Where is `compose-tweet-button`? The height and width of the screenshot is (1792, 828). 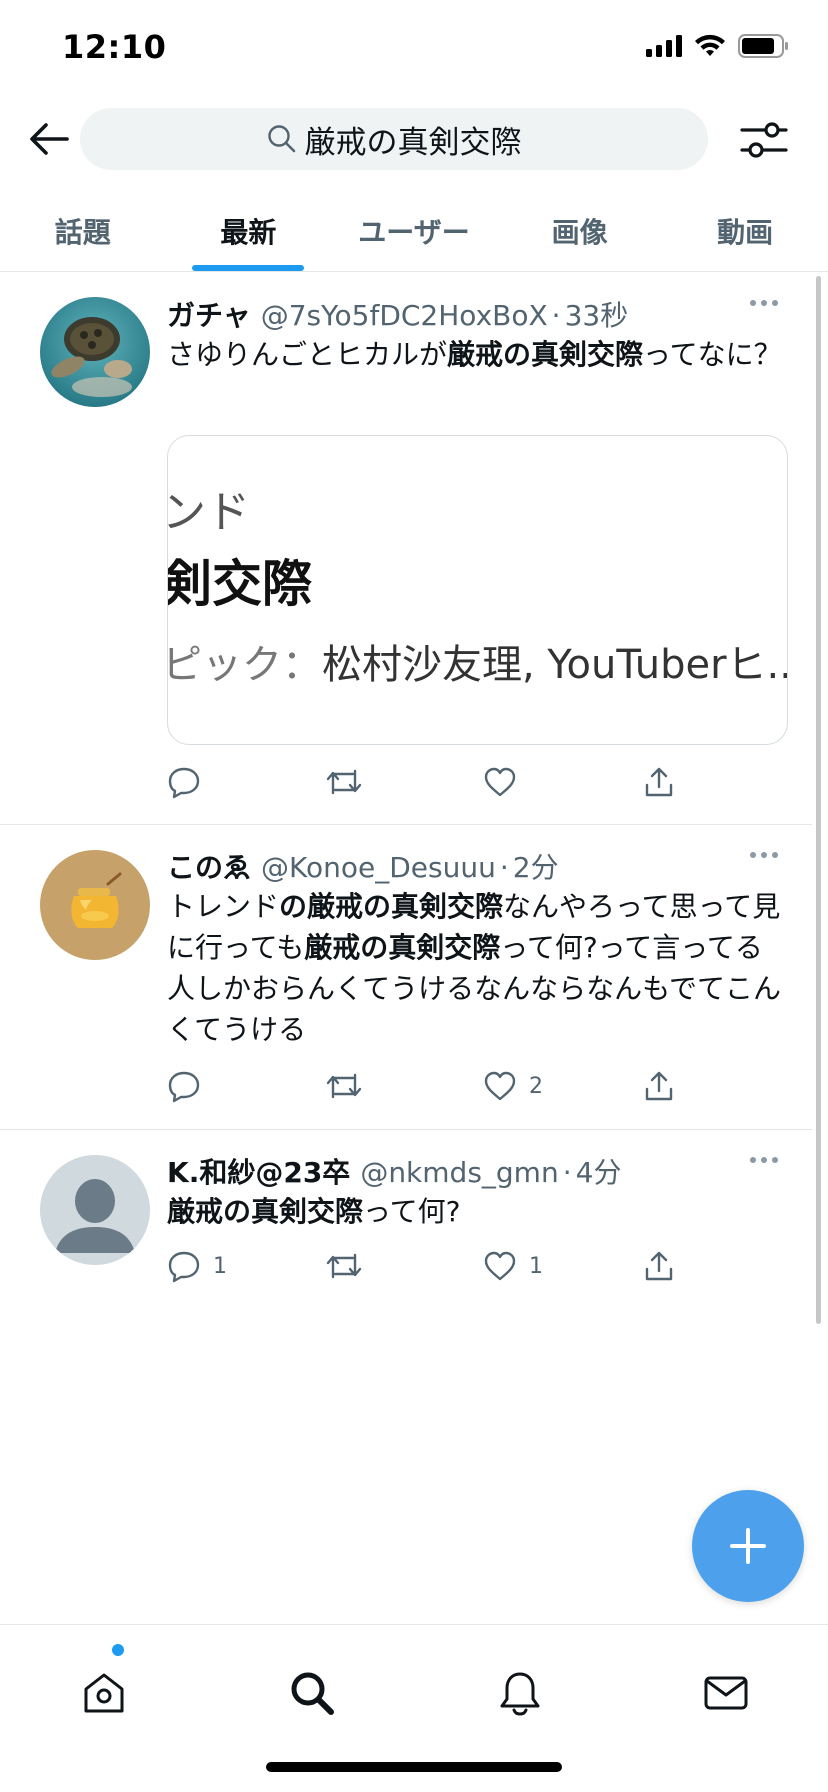 compose-tweet-button is located at coordinates (748, 1546).